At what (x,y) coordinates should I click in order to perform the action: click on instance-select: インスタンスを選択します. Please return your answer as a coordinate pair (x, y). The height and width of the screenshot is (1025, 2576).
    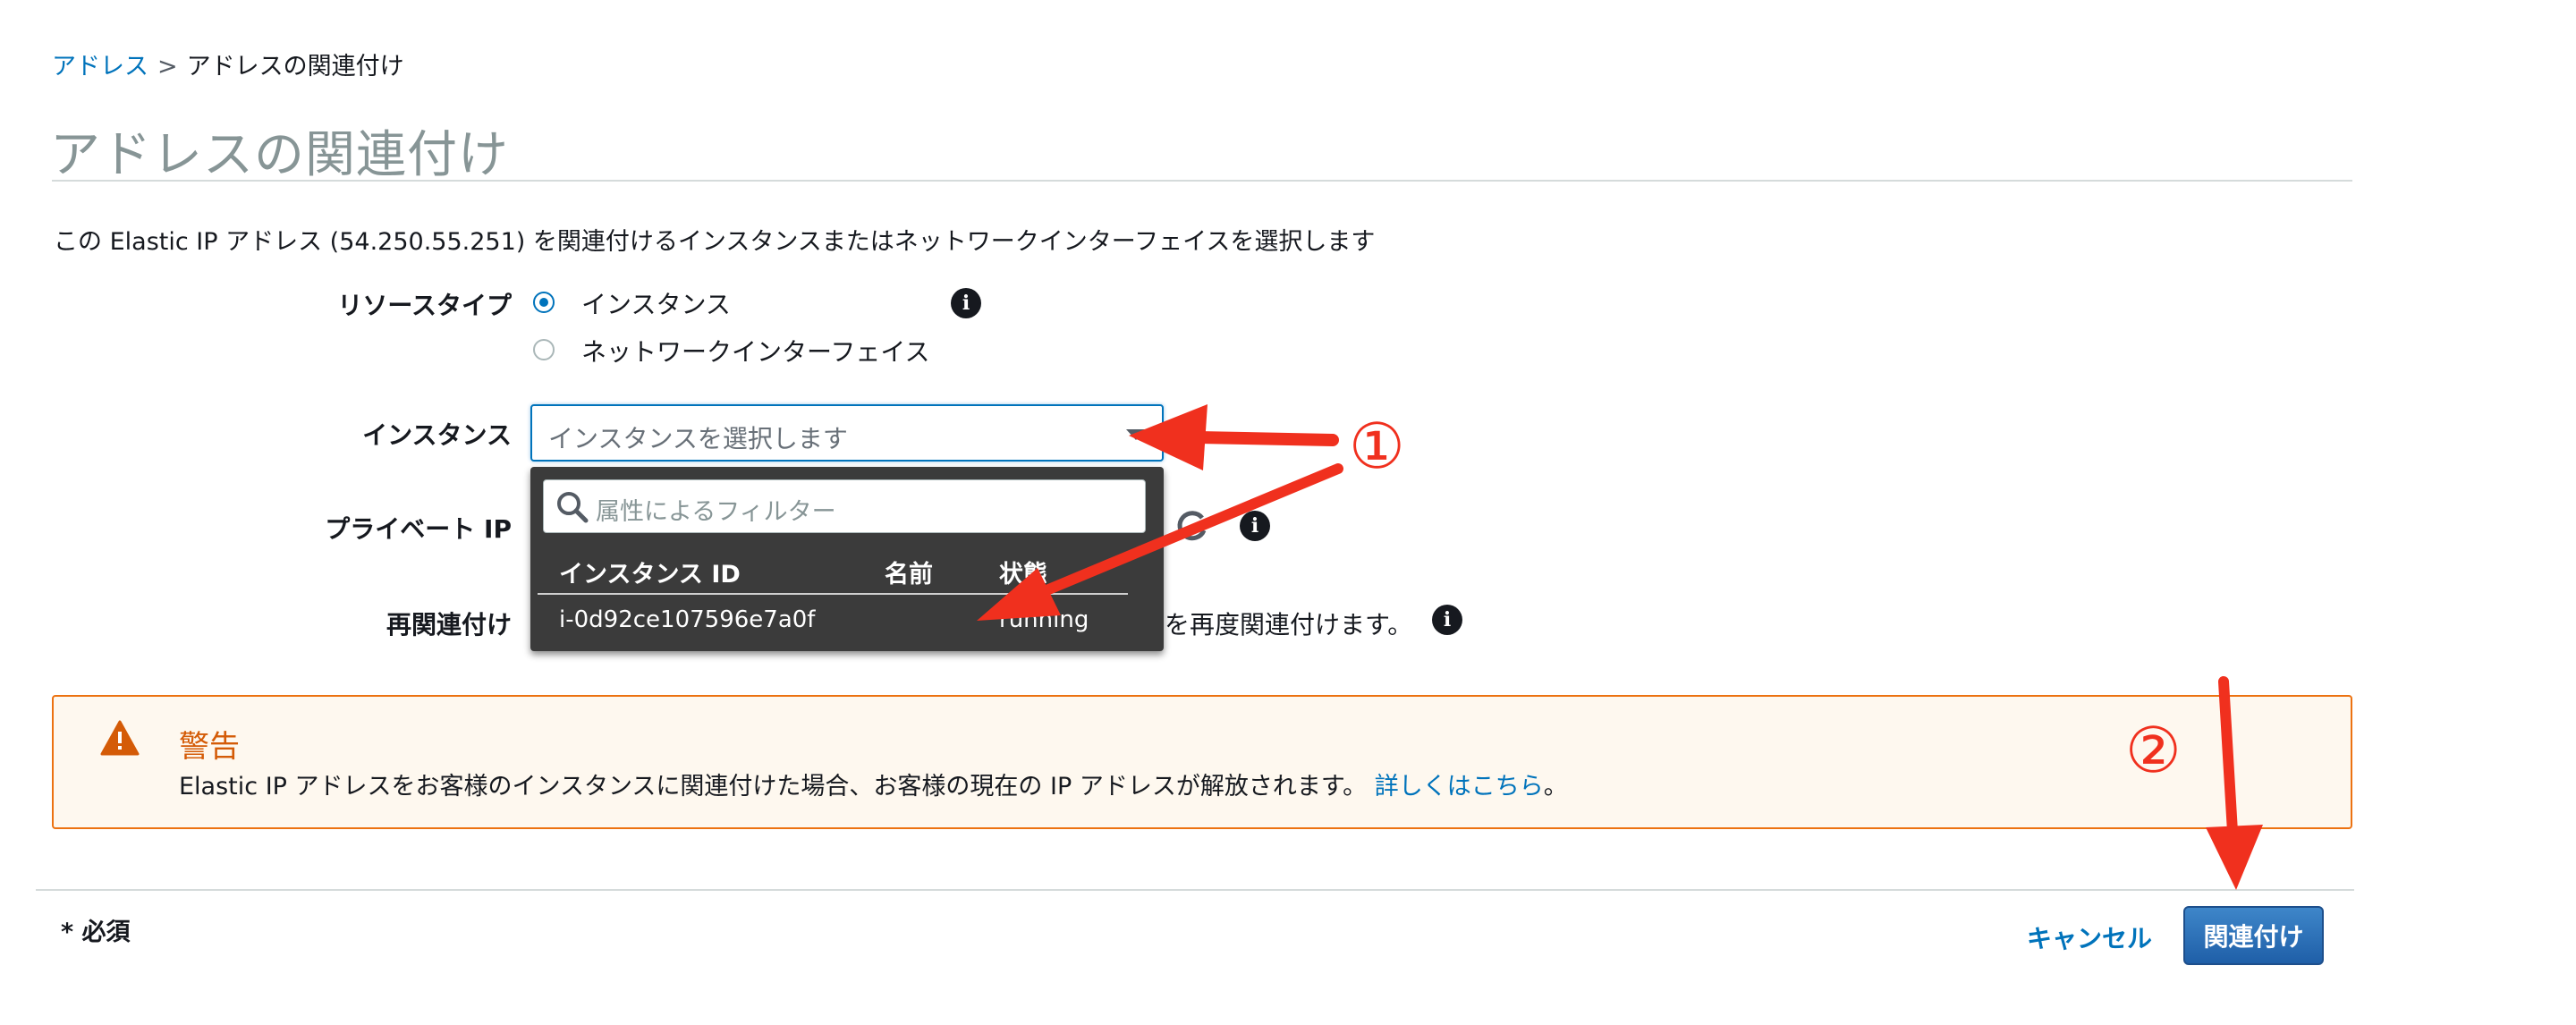
    Looking at the image, I should click on (847, 433).